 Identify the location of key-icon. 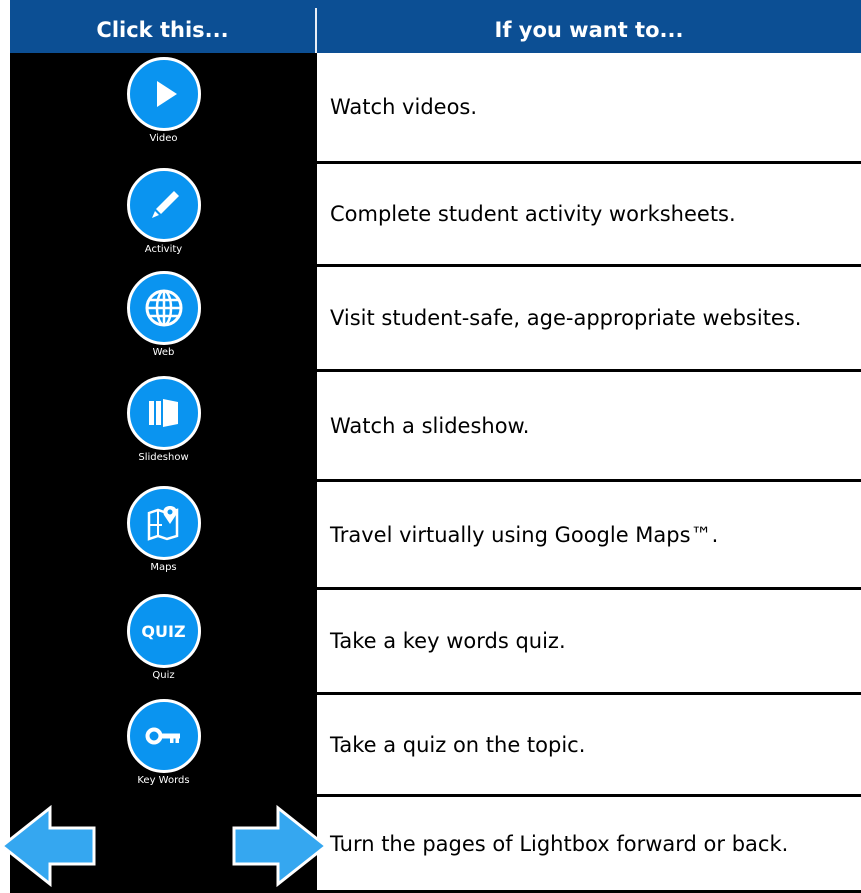
(162, 736).